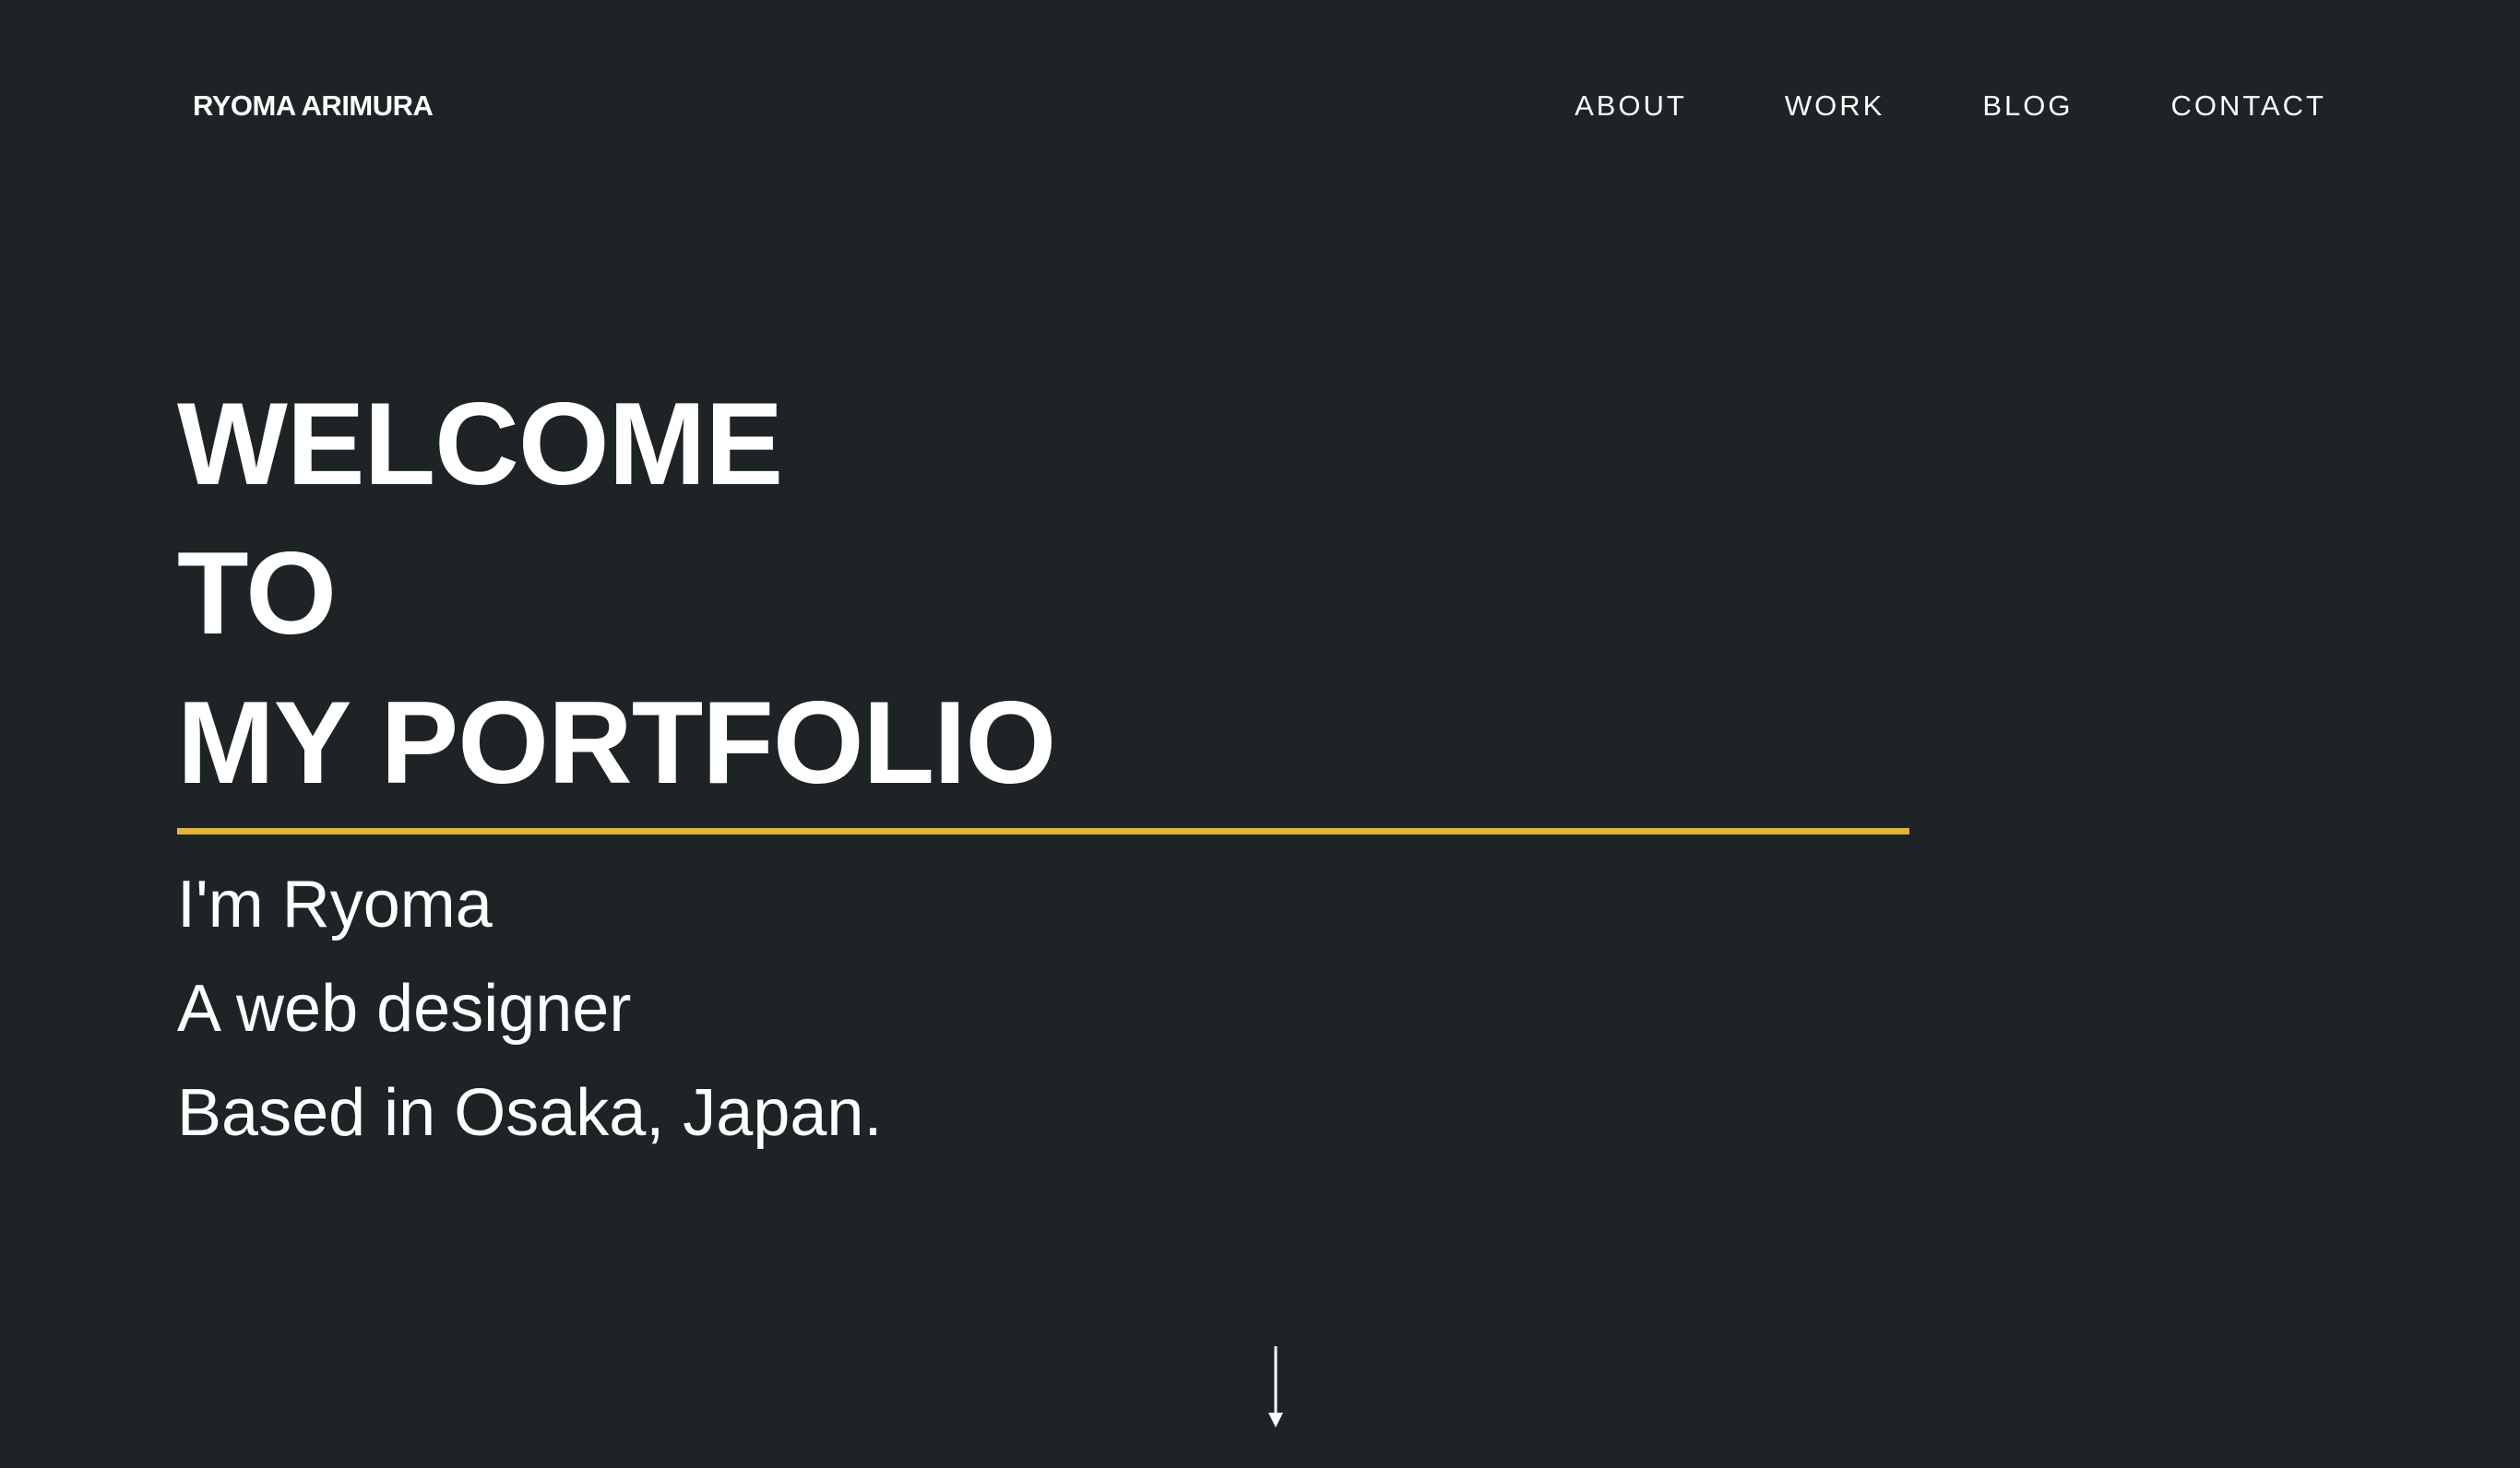 This screenshot has height=1468, width=2520. Describe the element at coordinates (1950, 106) in the screenshot. I see `main-nav: ABOUT WORK BLOG CONTACT` at that location.